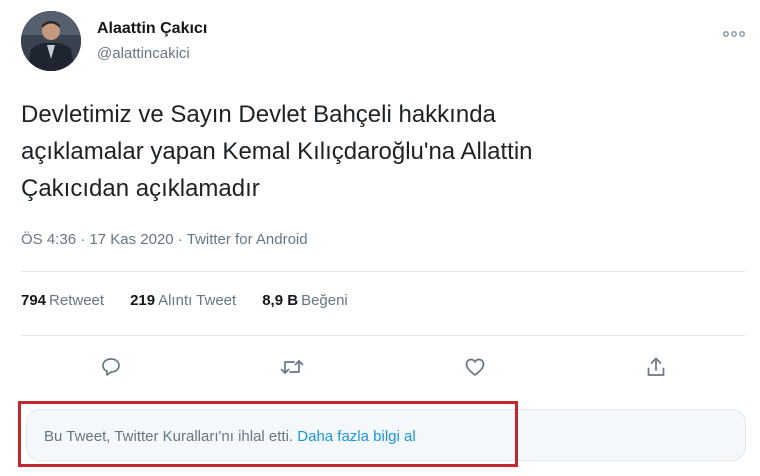  Describe the element at coordinates (77, 300) in the screenshot. I see `retweets-label: Retweet` at that location.